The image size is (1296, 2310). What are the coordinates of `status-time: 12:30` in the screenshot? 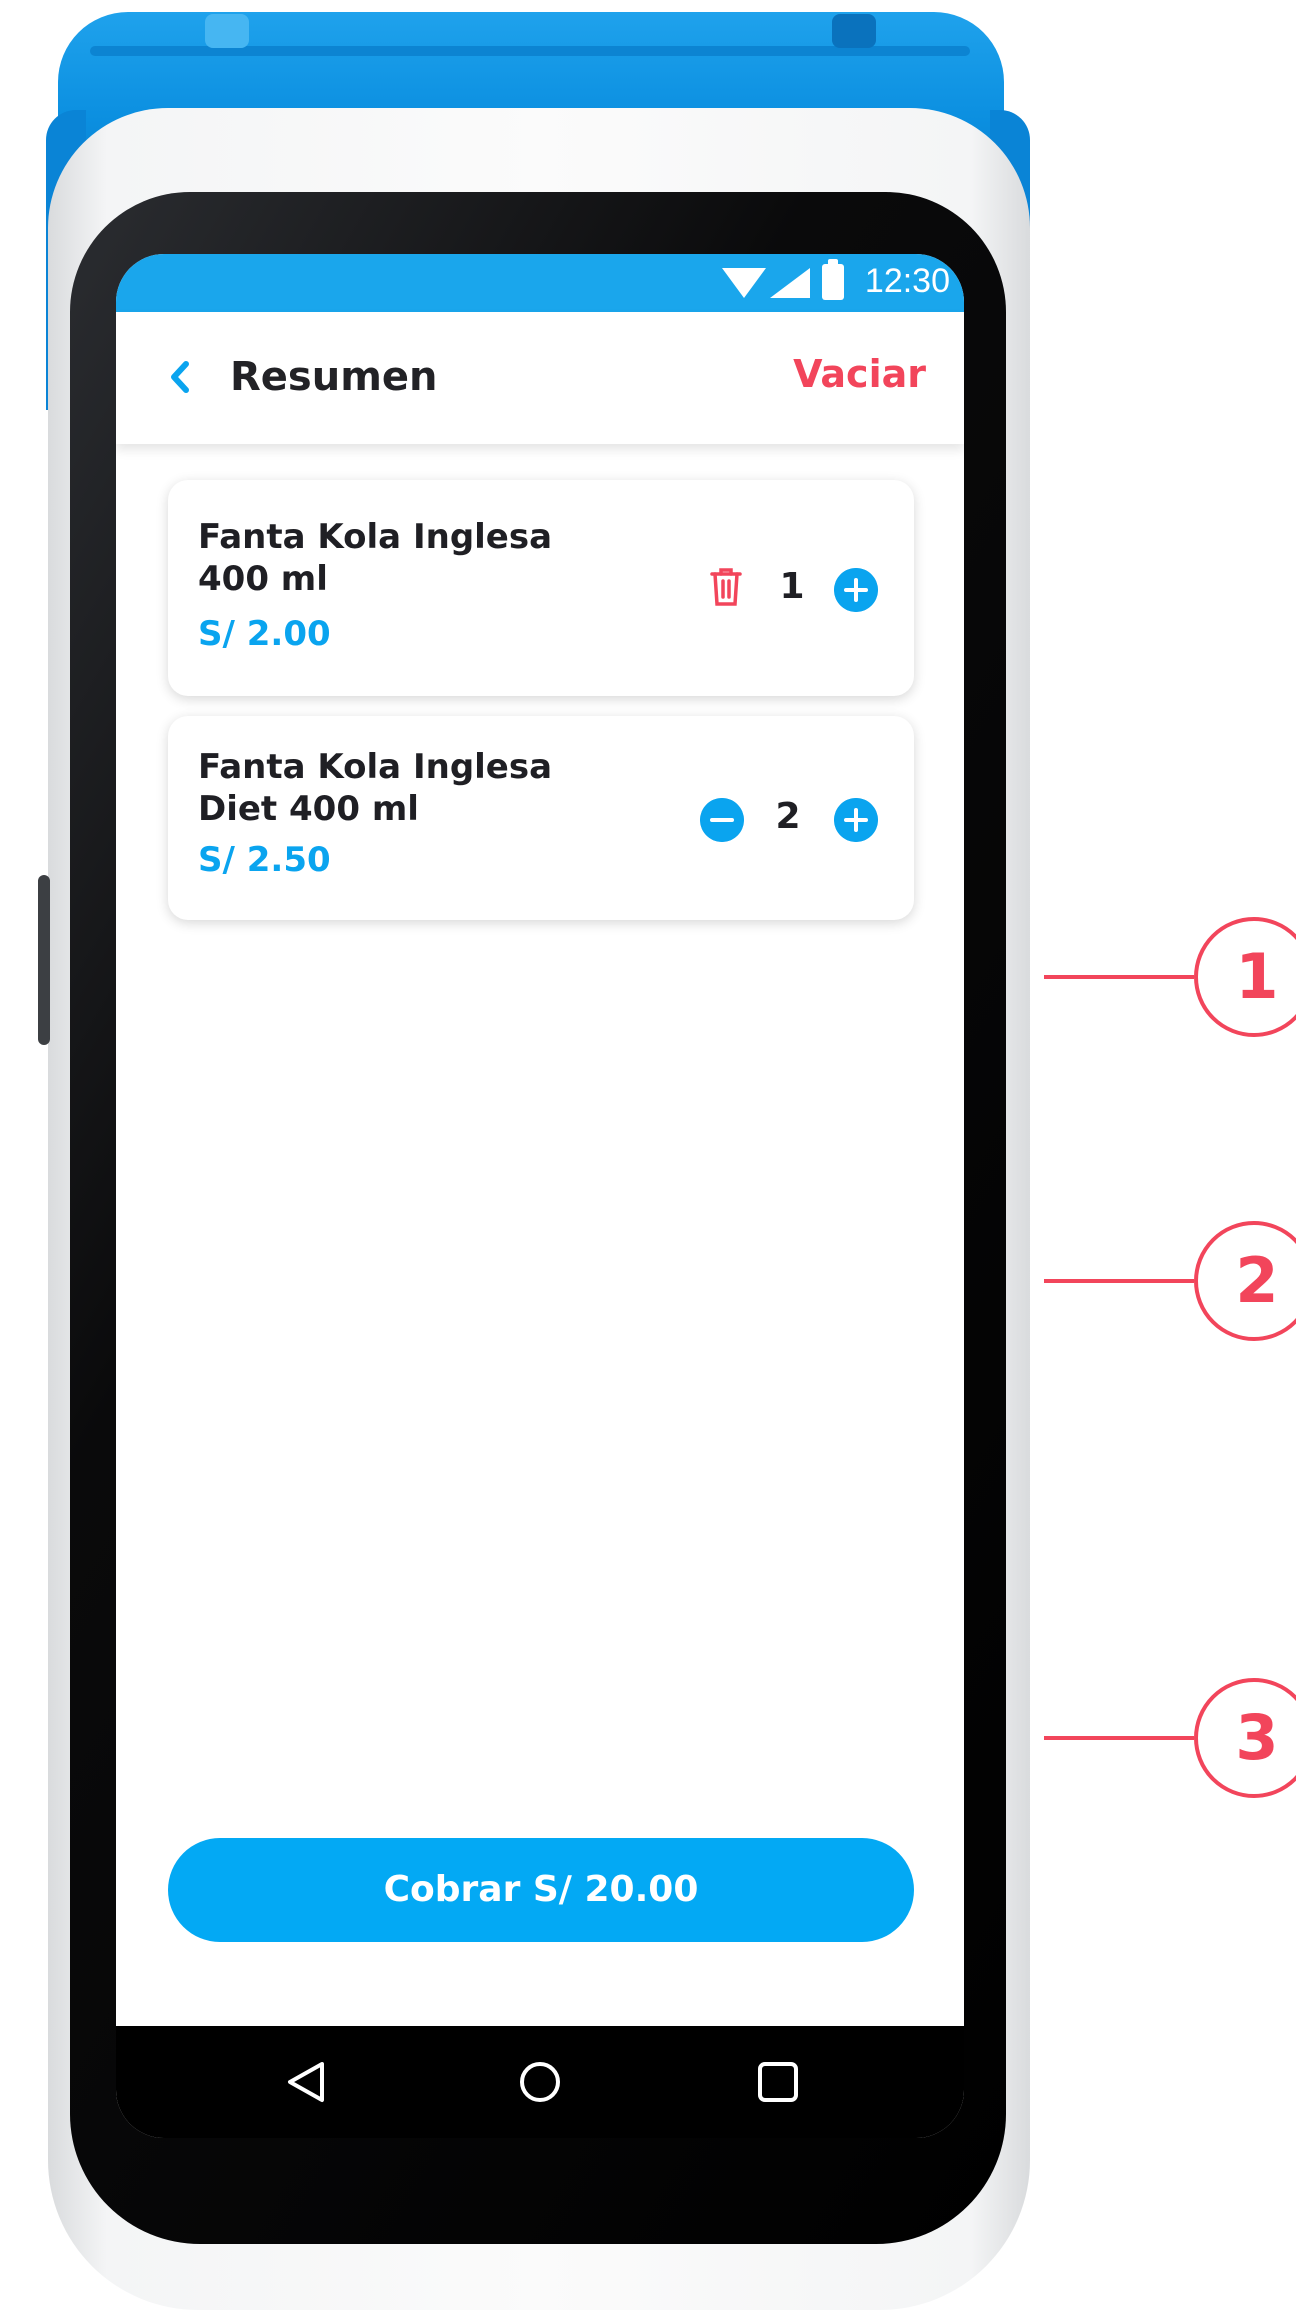 It's located at (907, 281).